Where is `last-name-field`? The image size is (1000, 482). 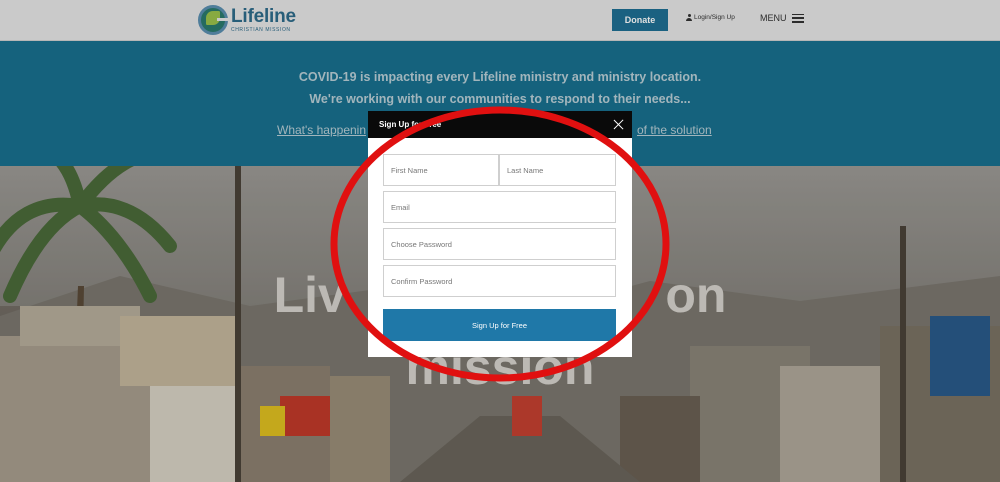
last-name-field is located at coordinates (557, 170).